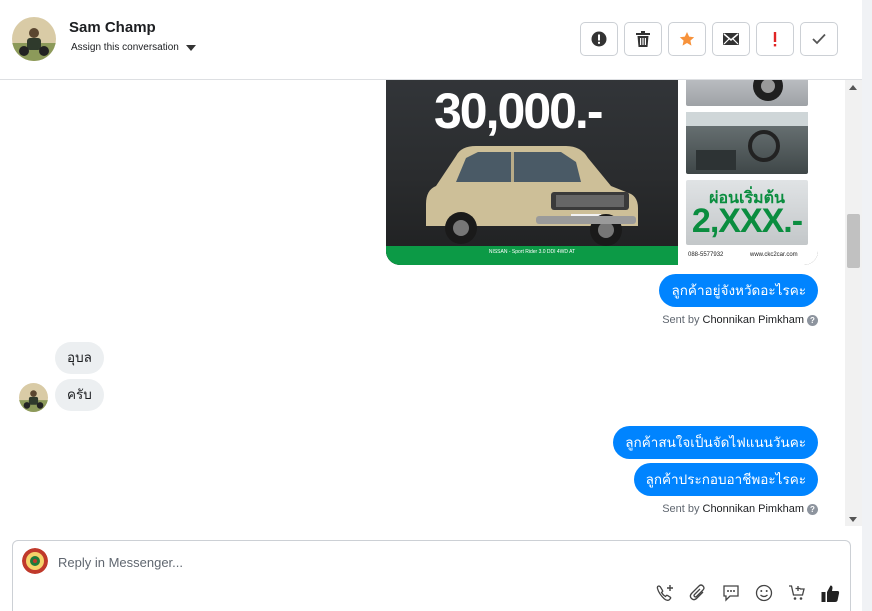 The width and height of the screenshot is (872, 611). What do you see at coordinates (725, 479) in the screenshot?
I see `outgoing-message: ลูกค้าประกอบอาชีพอะไรคะ` at bounding box center [725, 479].